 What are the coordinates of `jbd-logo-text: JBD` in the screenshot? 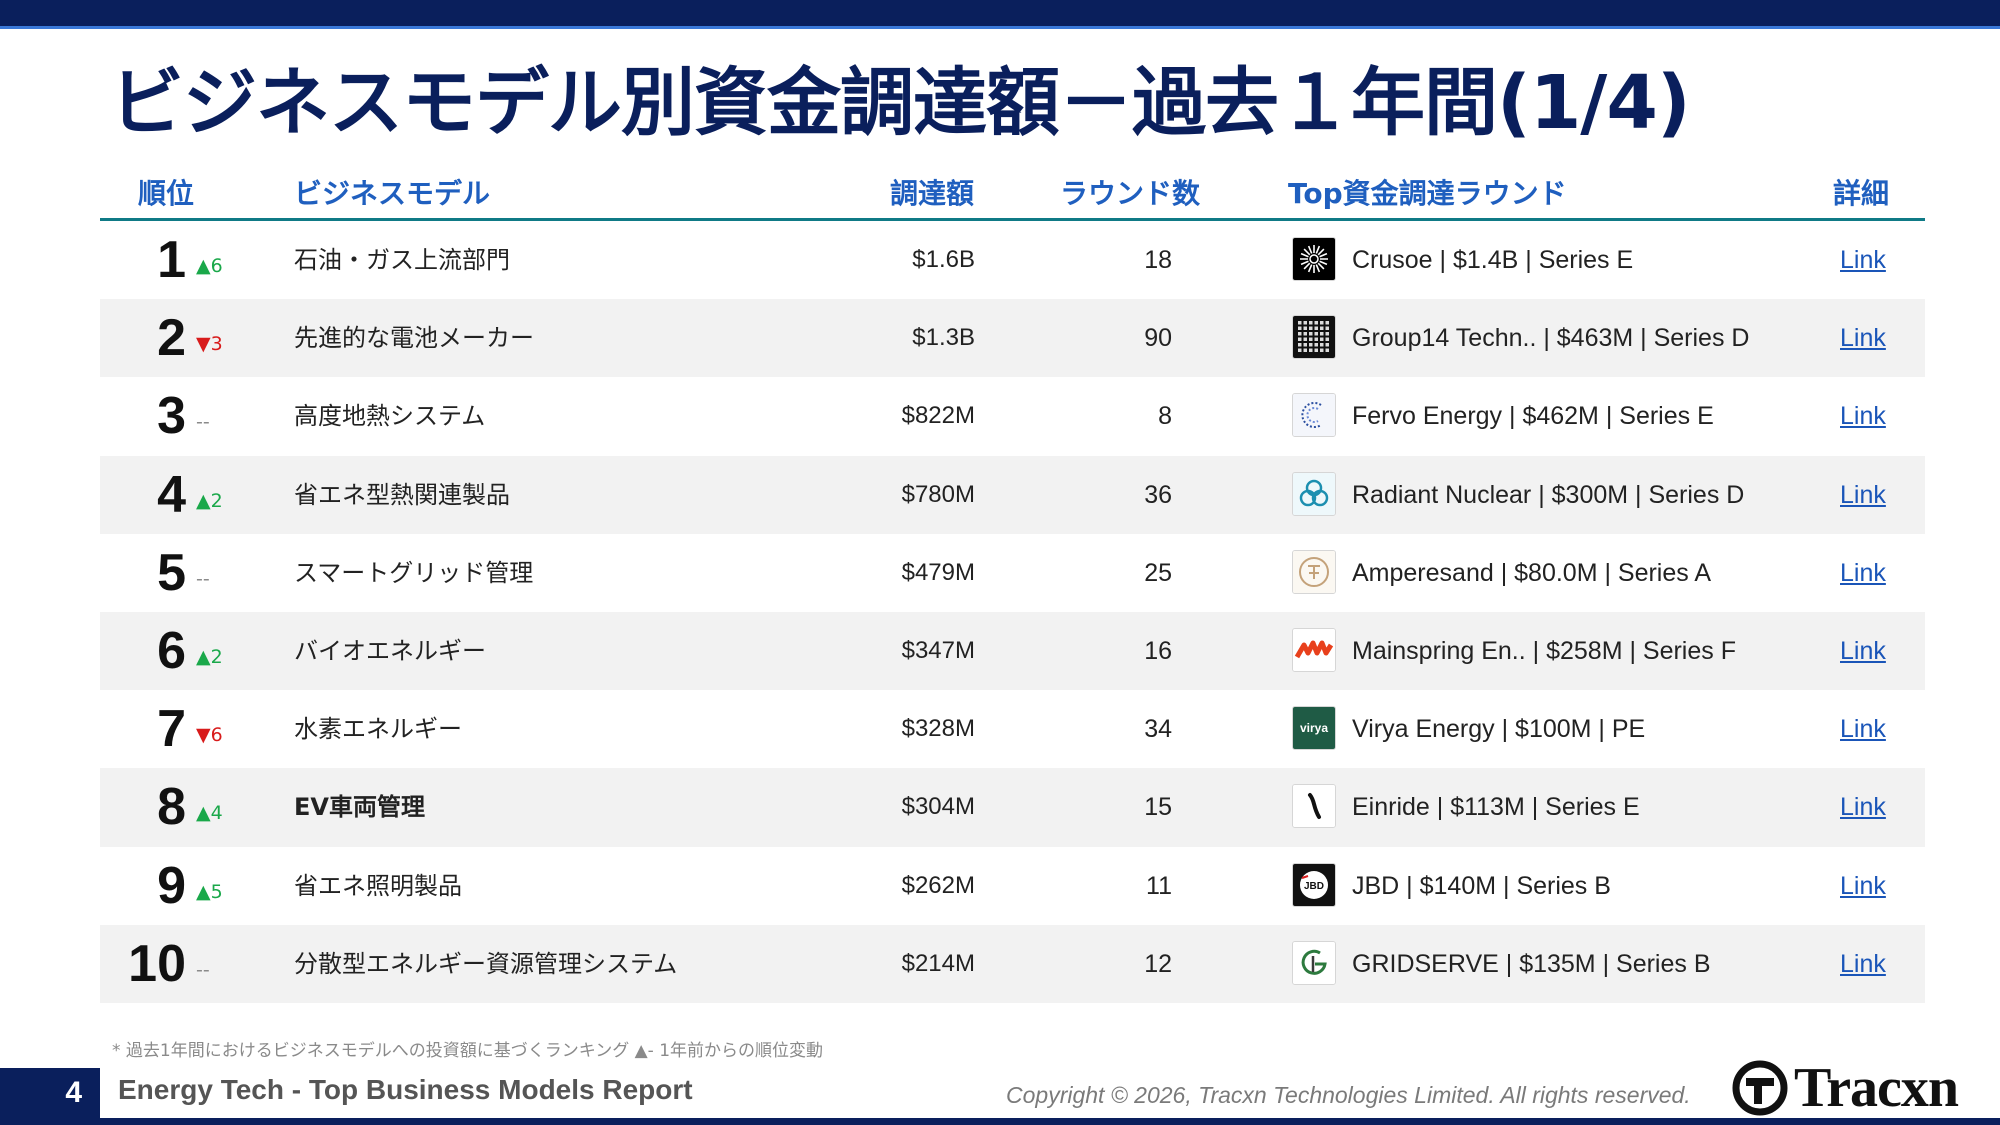 It's located at (1314, 886).